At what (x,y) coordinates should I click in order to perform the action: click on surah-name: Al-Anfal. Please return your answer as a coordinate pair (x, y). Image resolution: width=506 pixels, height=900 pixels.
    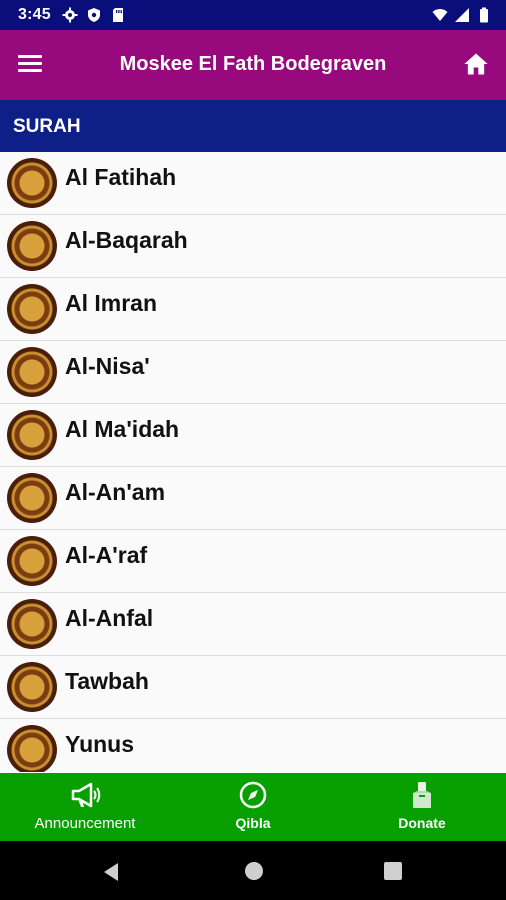
    Looking at the image, I should click on (109, 618).